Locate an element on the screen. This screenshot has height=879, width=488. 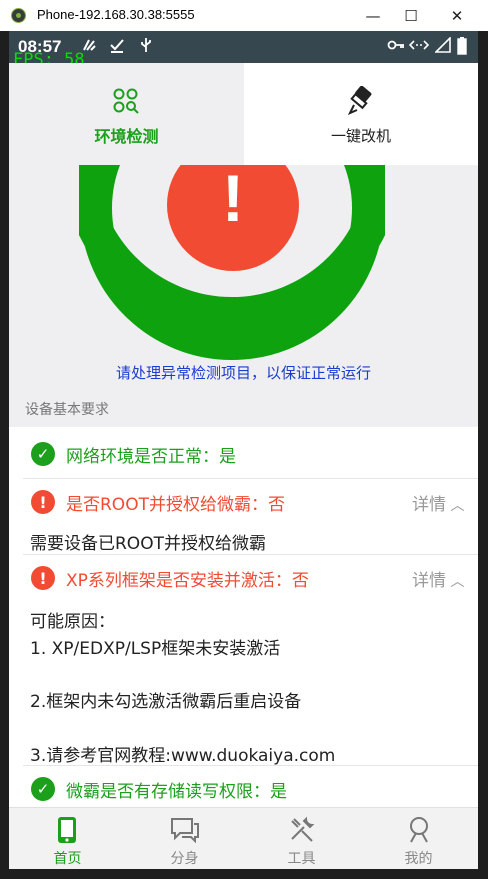
nav-clone: 分身 is located at coordinates (184, 838).